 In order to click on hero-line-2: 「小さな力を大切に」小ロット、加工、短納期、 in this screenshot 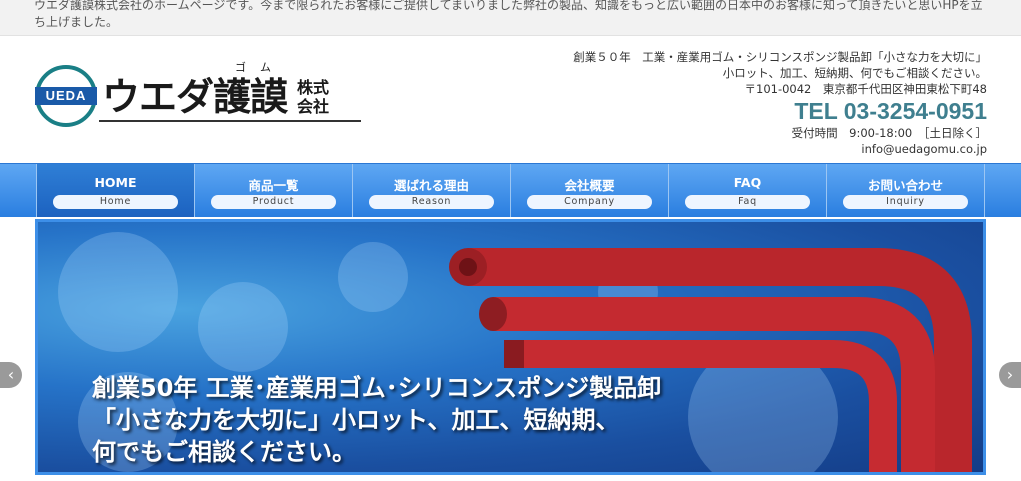, I will do `click(356, 420)`.